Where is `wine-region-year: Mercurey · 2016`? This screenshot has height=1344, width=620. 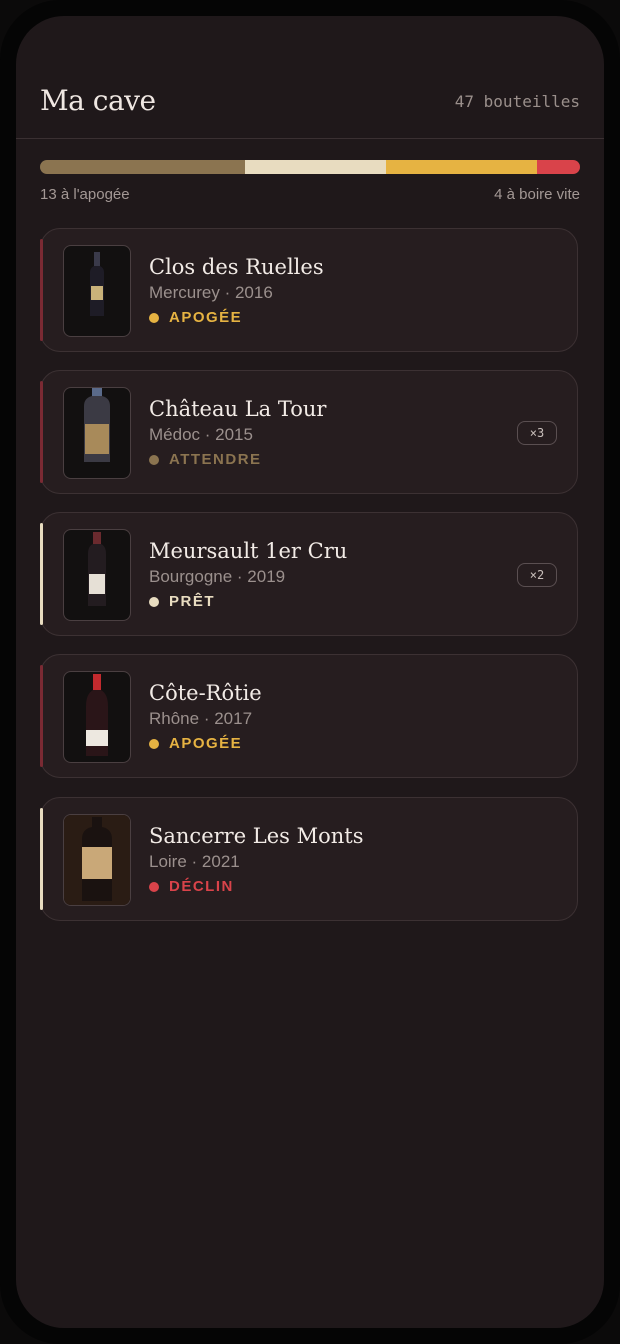 wine-region-year: Mercurey · 2016 is located at coordinates (211, 292).